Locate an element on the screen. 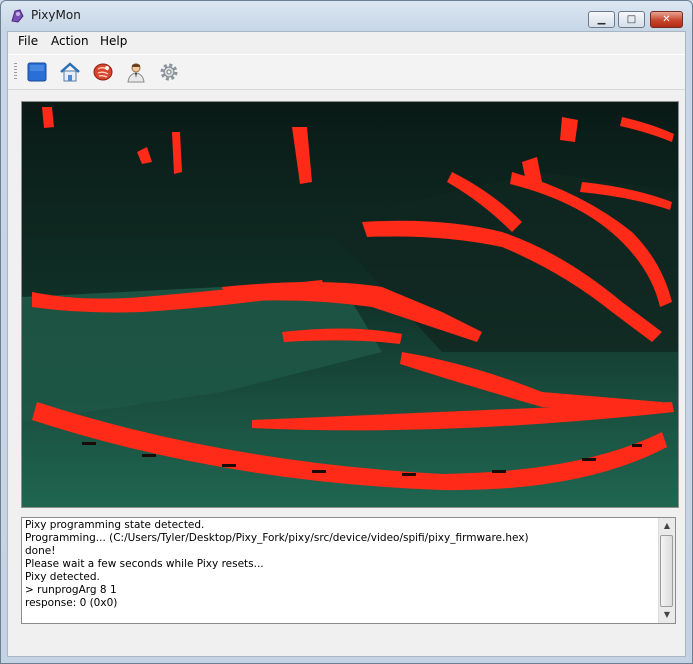 Image resolution: width=693 pixels, height=664 pixels. menu-action: Action is located at coordinates (70, 41).